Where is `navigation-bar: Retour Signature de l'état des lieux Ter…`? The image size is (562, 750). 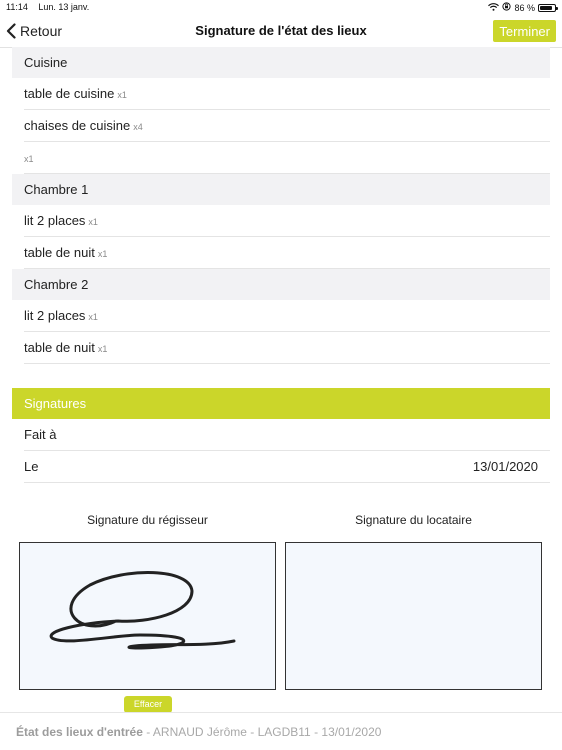 navigation-bar: Retour Signature de l'état des lieux Ter… is located at coordinates (281, 31).